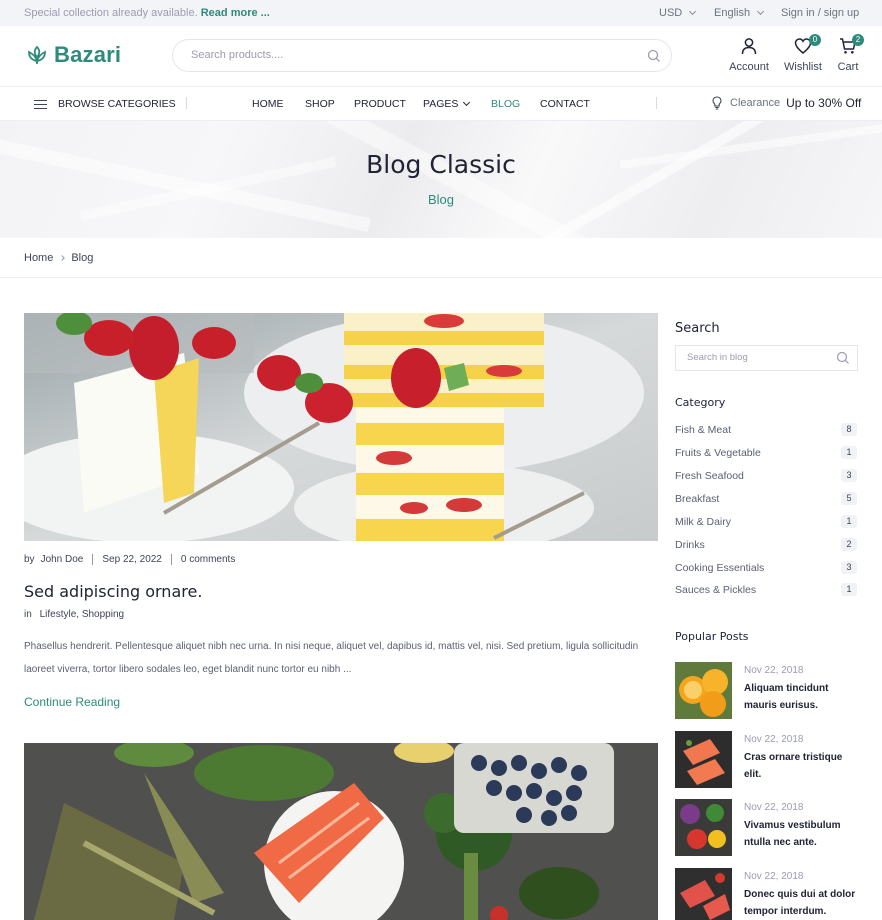  What do you see at coordinates (29, 559) in the screenshot?
I see `author-prefix: by` at bounding box center [29, 559].